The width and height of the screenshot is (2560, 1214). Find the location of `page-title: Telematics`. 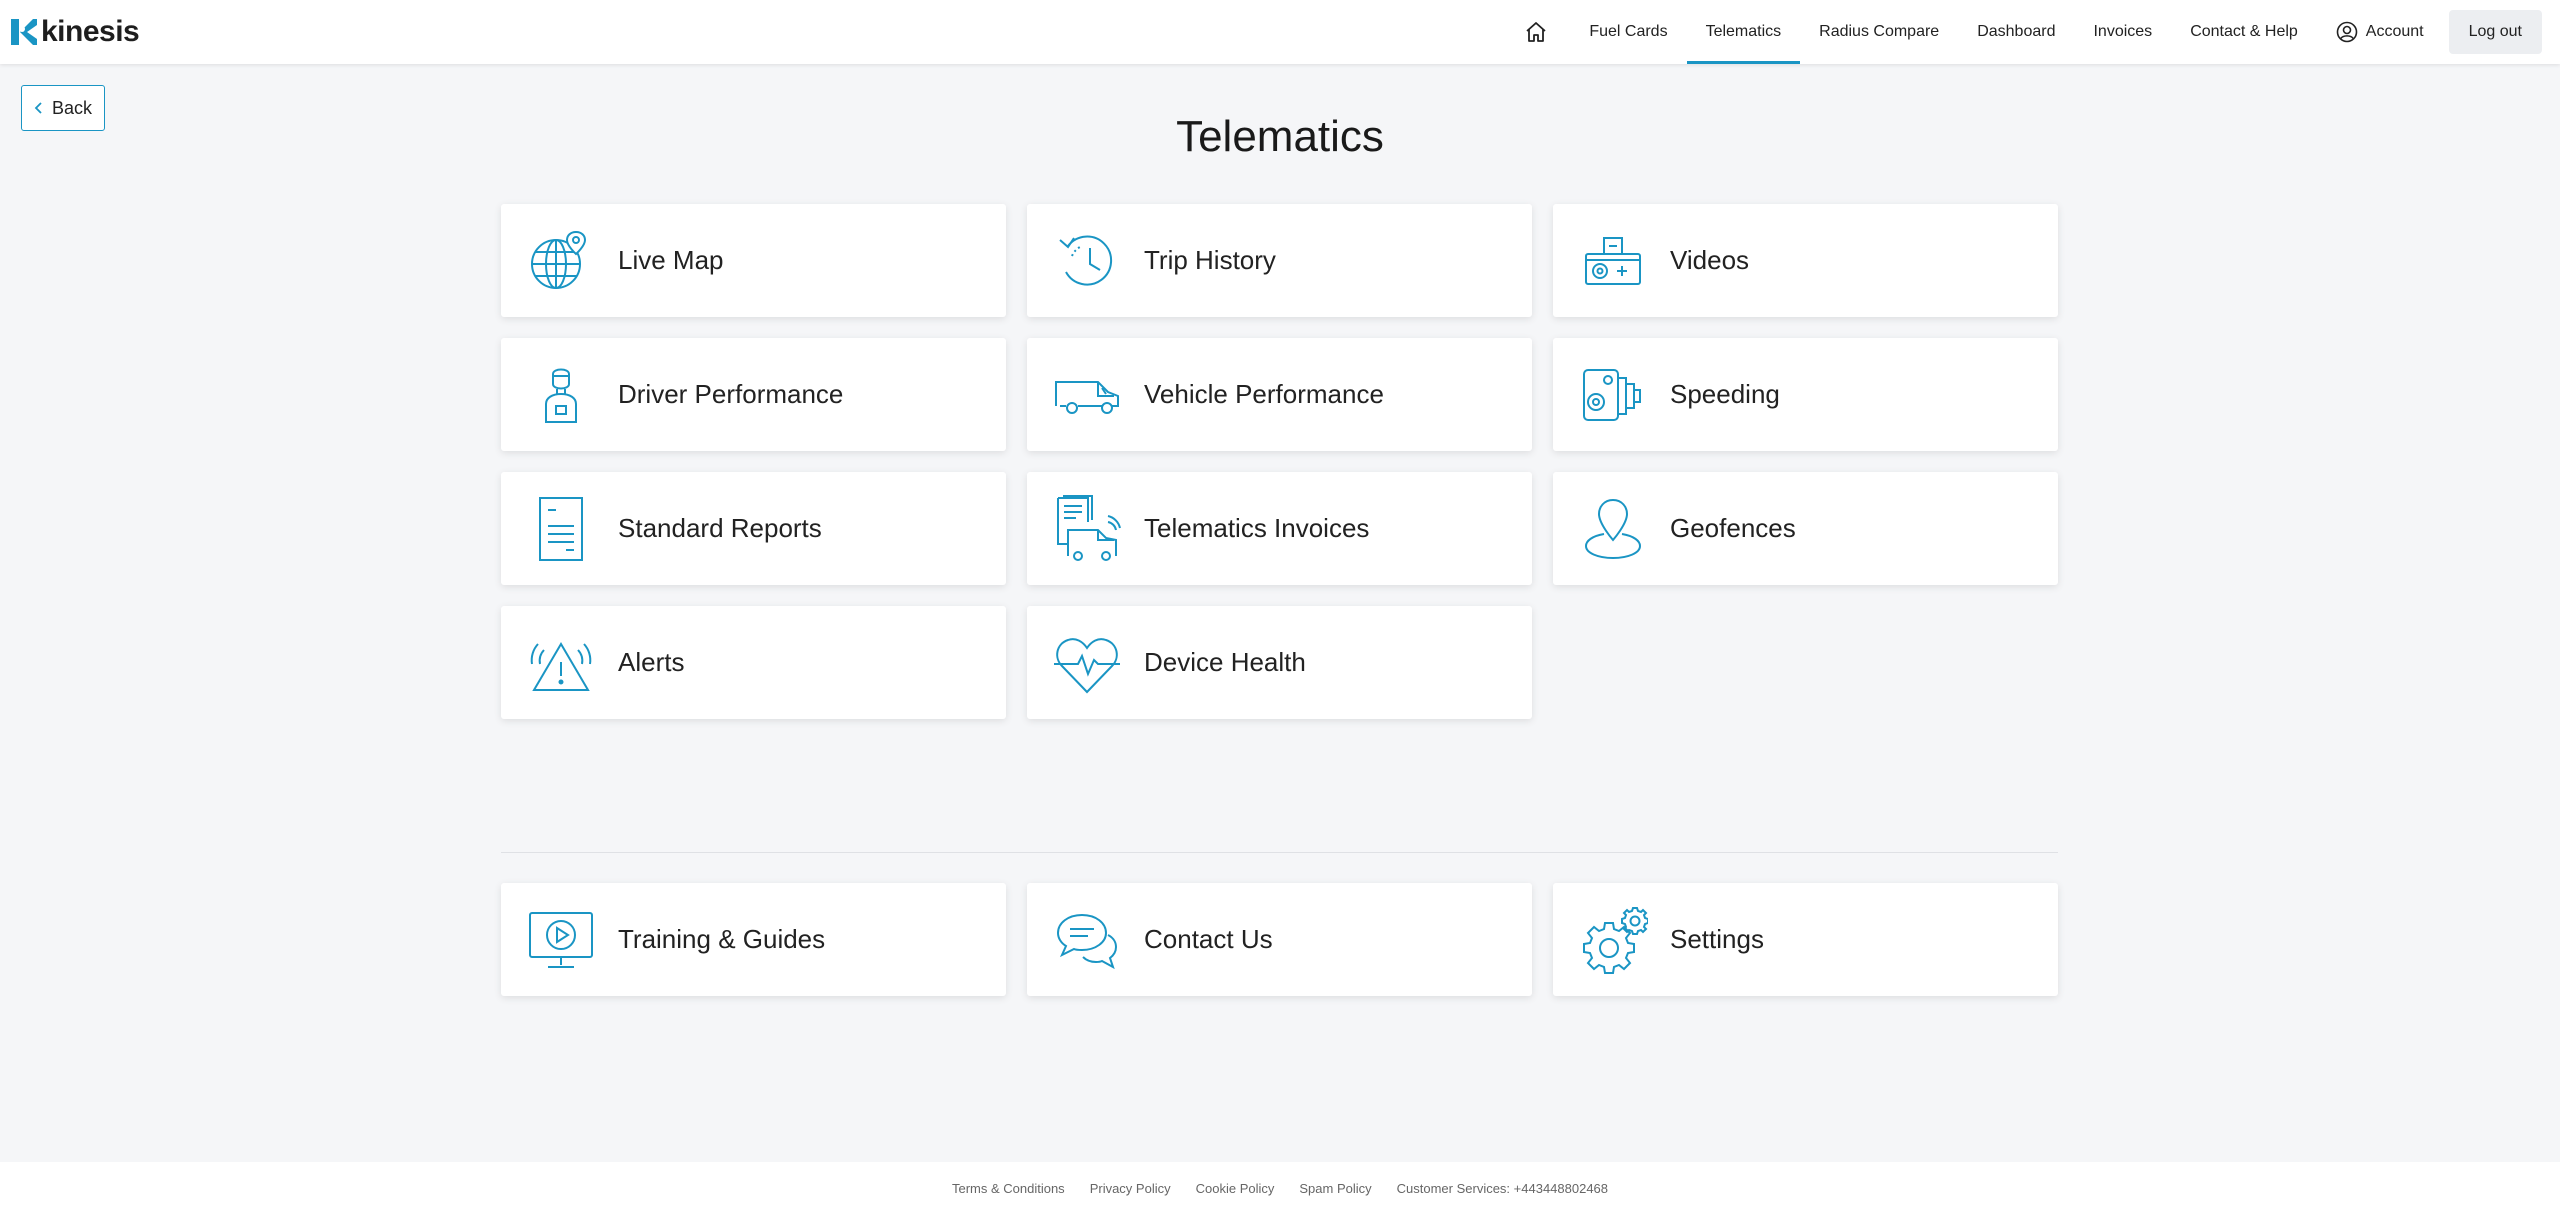

page-title: Telematics is located at coordinates (1280, 136).